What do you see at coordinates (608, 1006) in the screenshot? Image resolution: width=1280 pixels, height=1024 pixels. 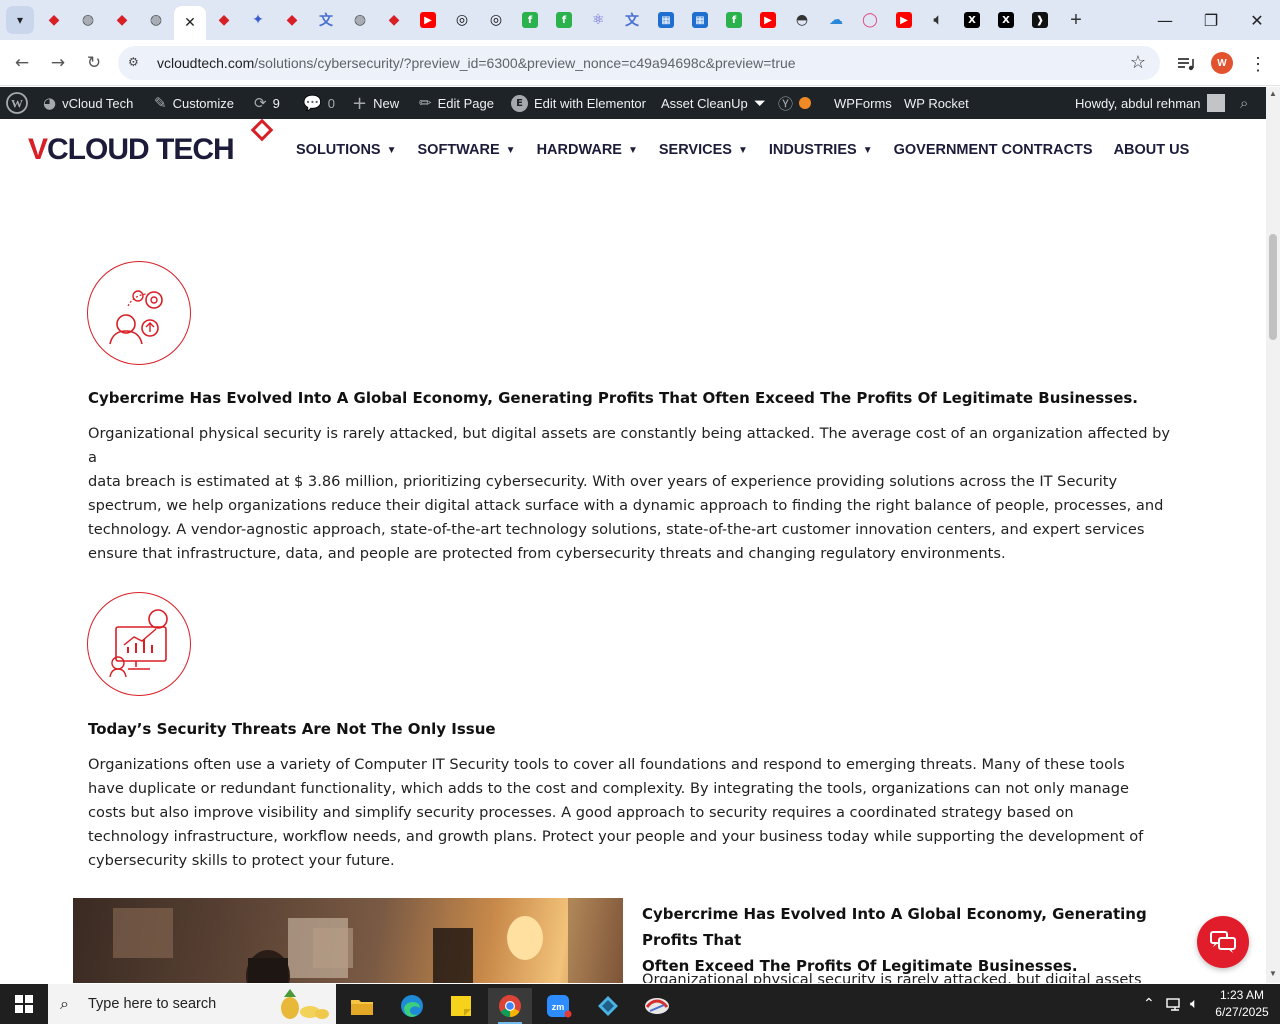 I see `taskbar-app-diamond` at bounding box center [608, 1006].